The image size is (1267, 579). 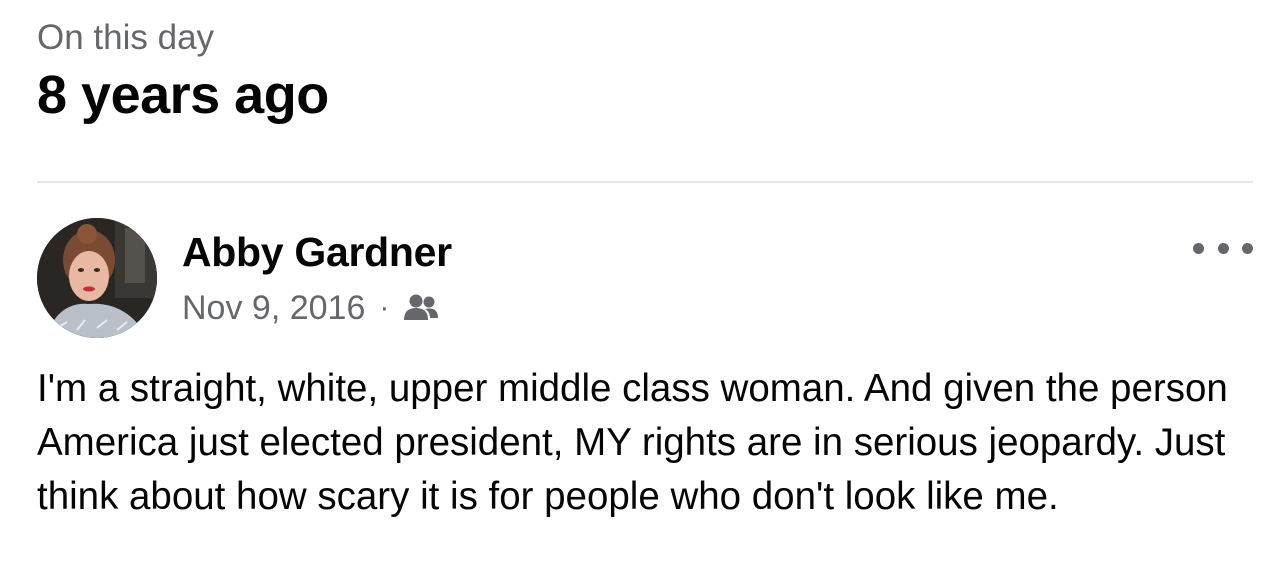 I want to click on author-avatar, so click(x=97, y=278).